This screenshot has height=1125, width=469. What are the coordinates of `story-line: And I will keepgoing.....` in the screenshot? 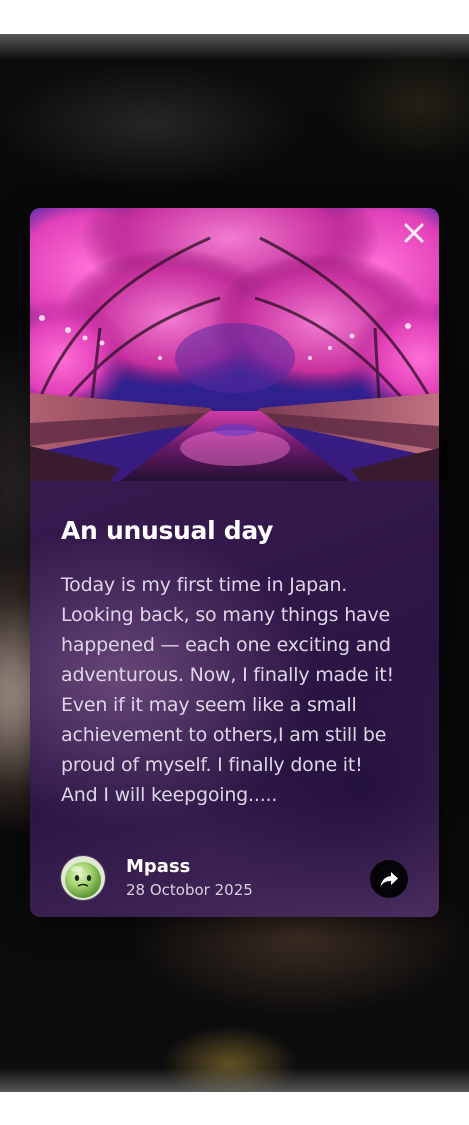 It's located at (169, 795).